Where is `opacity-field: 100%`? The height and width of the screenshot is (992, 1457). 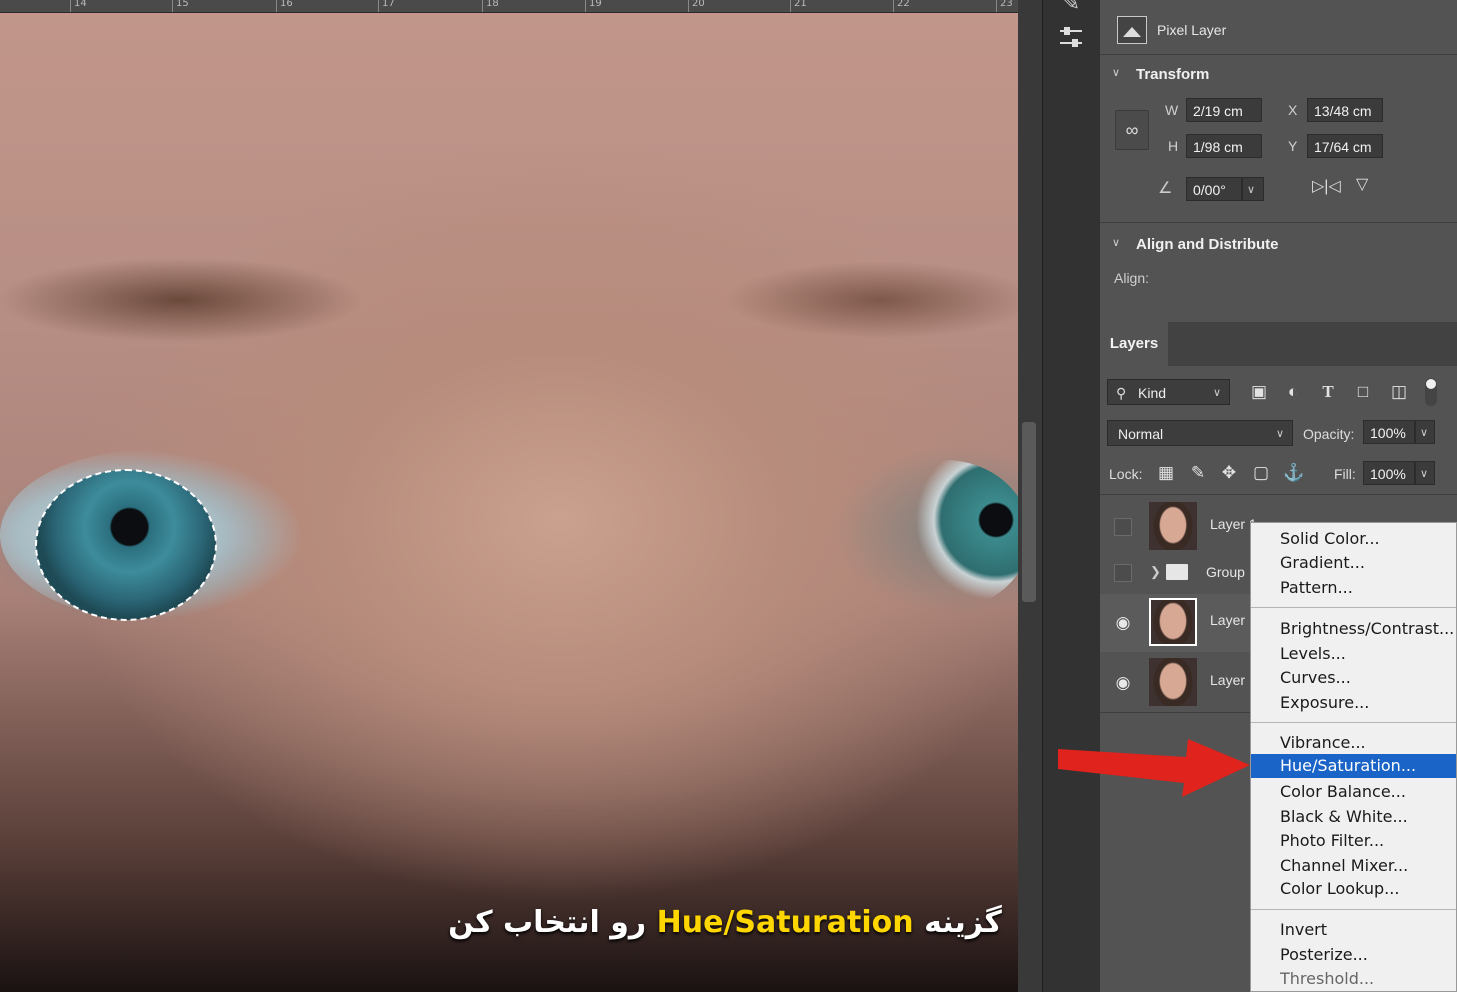 opacity-field: 100% is located at coordinates (1389, 432).